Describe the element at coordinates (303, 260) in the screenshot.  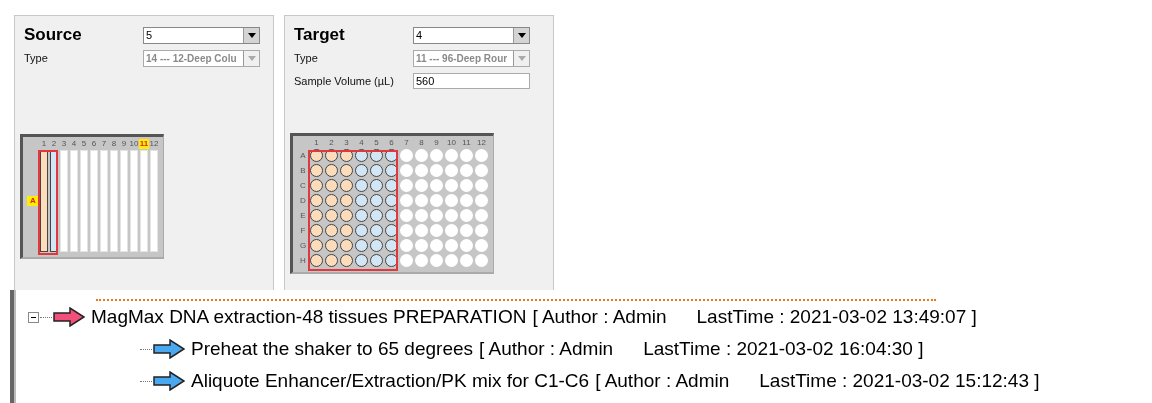
I see `row-label: H` at that location.